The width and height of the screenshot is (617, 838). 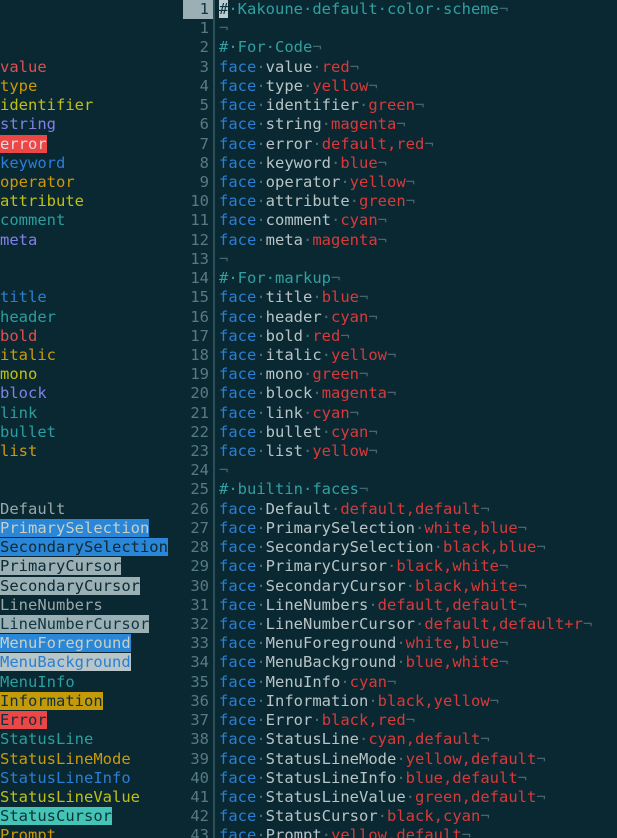 I want to click on editor-line: 37 face·Error·black,red¬, so click(x=400, y=721).